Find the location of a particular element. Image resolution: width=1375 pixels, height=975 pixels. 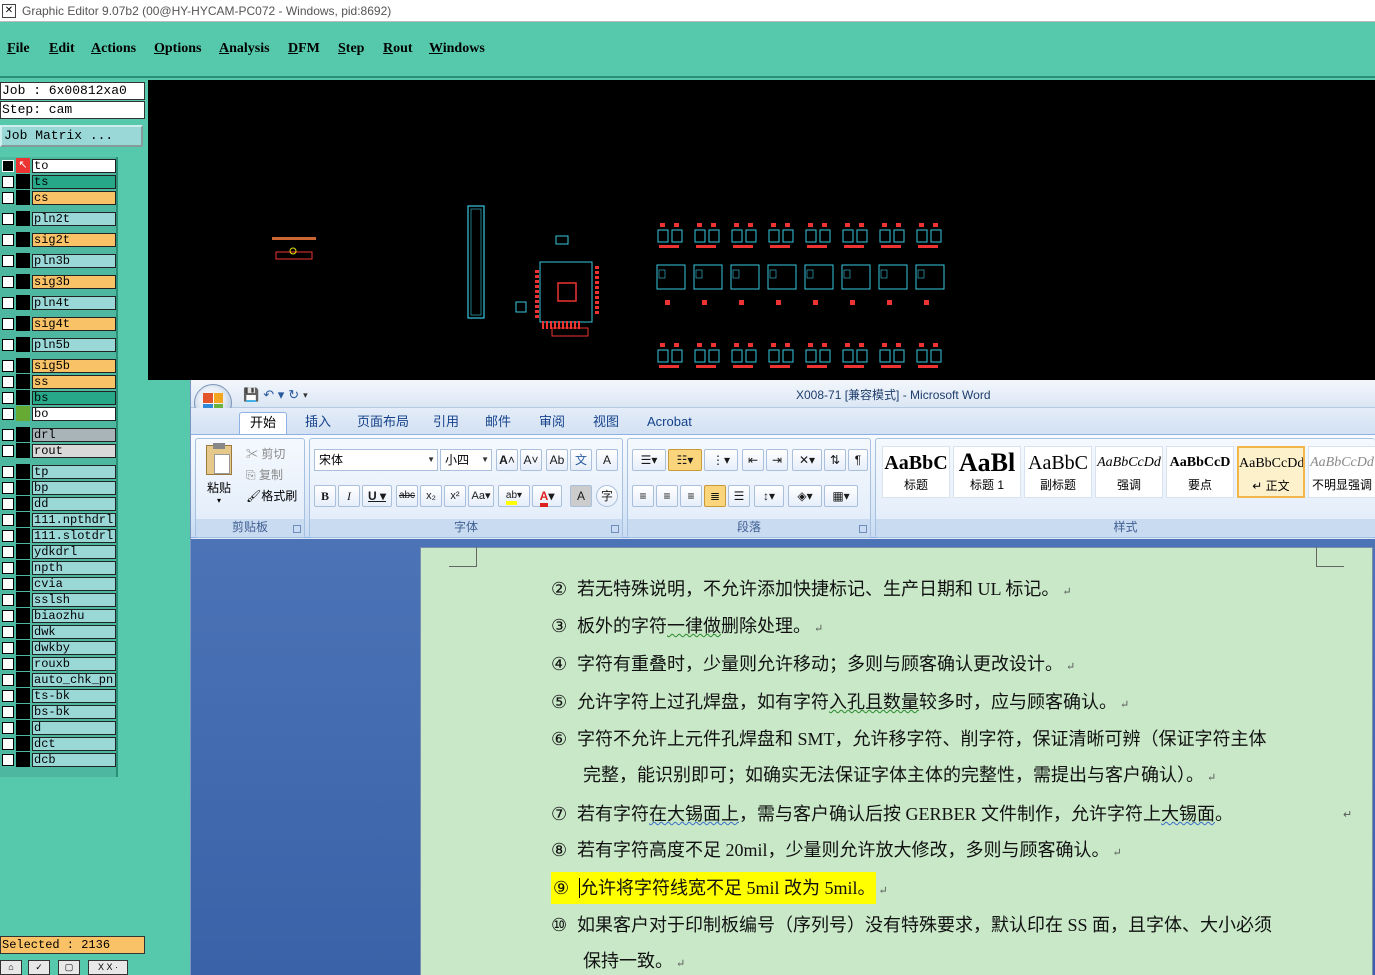

customize-qat-icon: ▾ is located at coordinates (305, 395).